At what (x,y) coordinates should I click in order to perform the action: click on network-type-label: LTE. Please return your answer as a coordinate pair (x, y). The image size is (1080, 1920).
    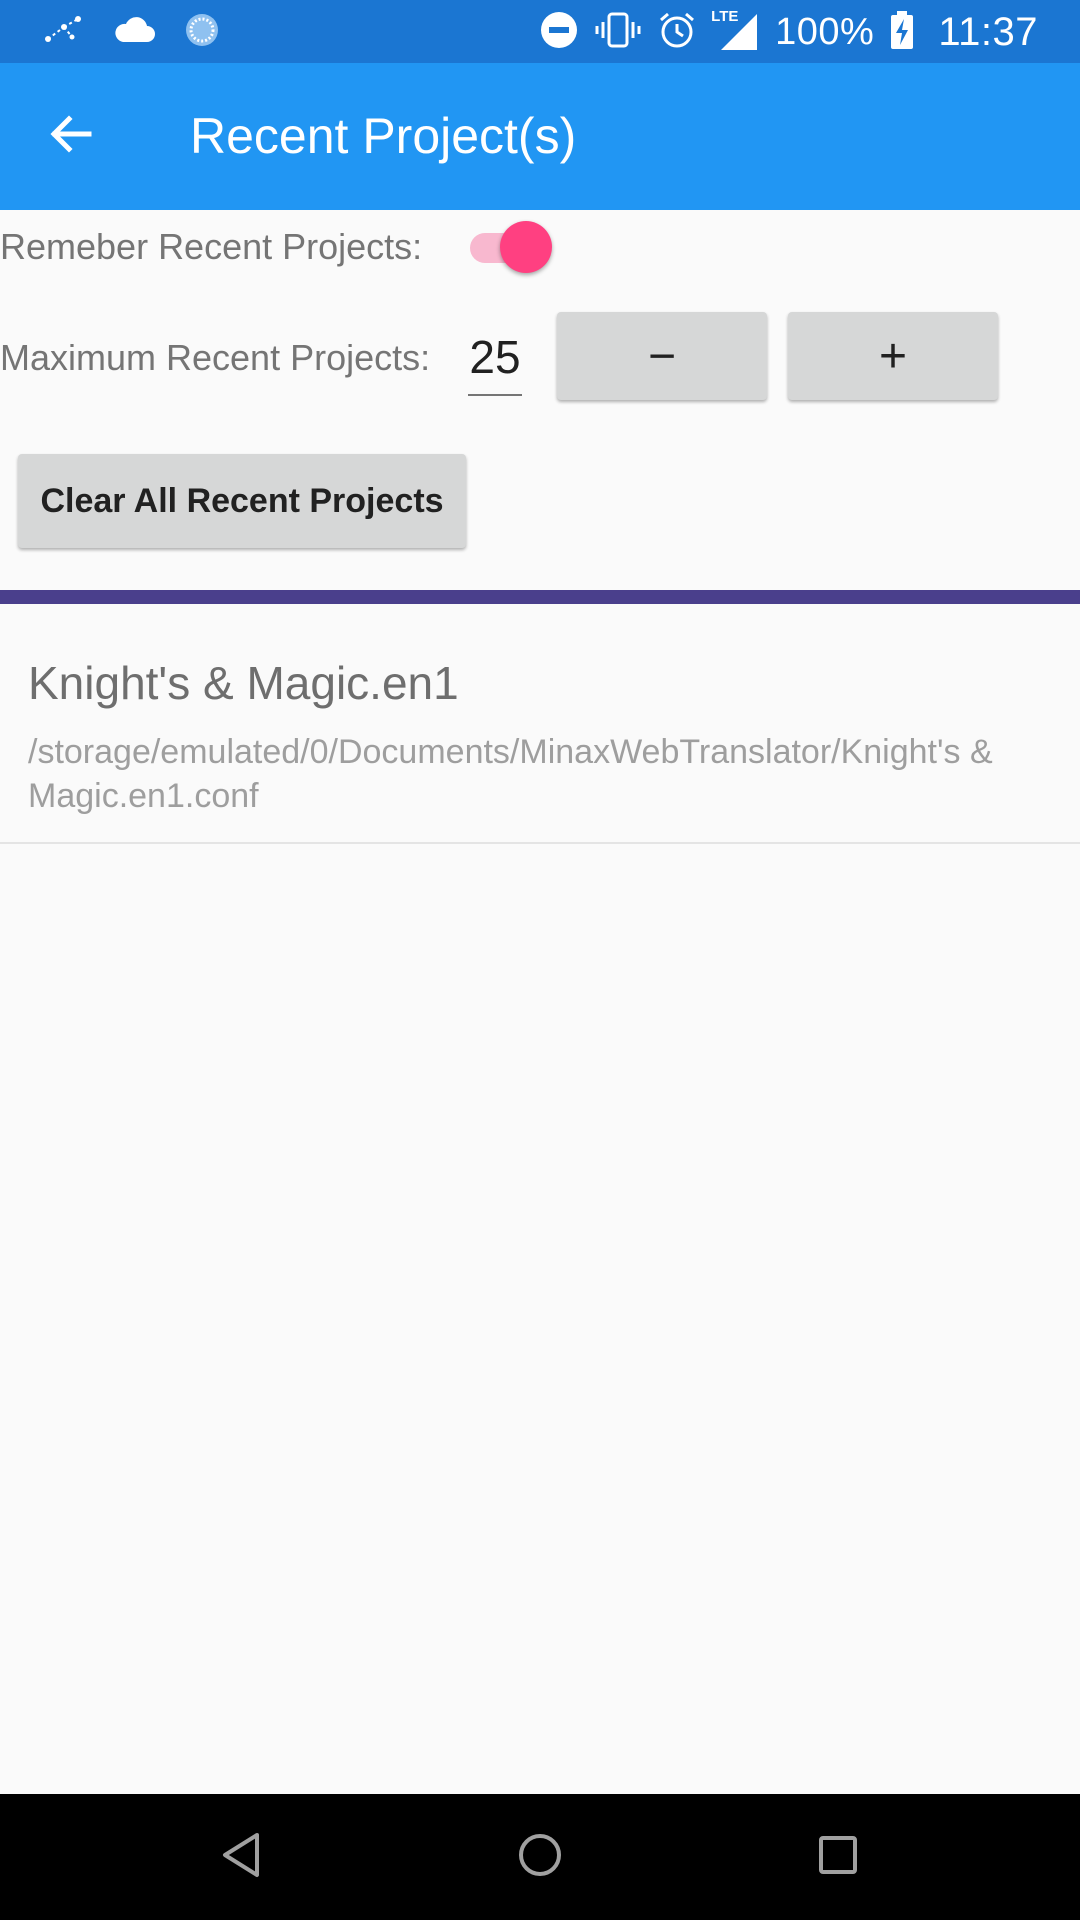
    Looking at the image, I should click on (725, 16).